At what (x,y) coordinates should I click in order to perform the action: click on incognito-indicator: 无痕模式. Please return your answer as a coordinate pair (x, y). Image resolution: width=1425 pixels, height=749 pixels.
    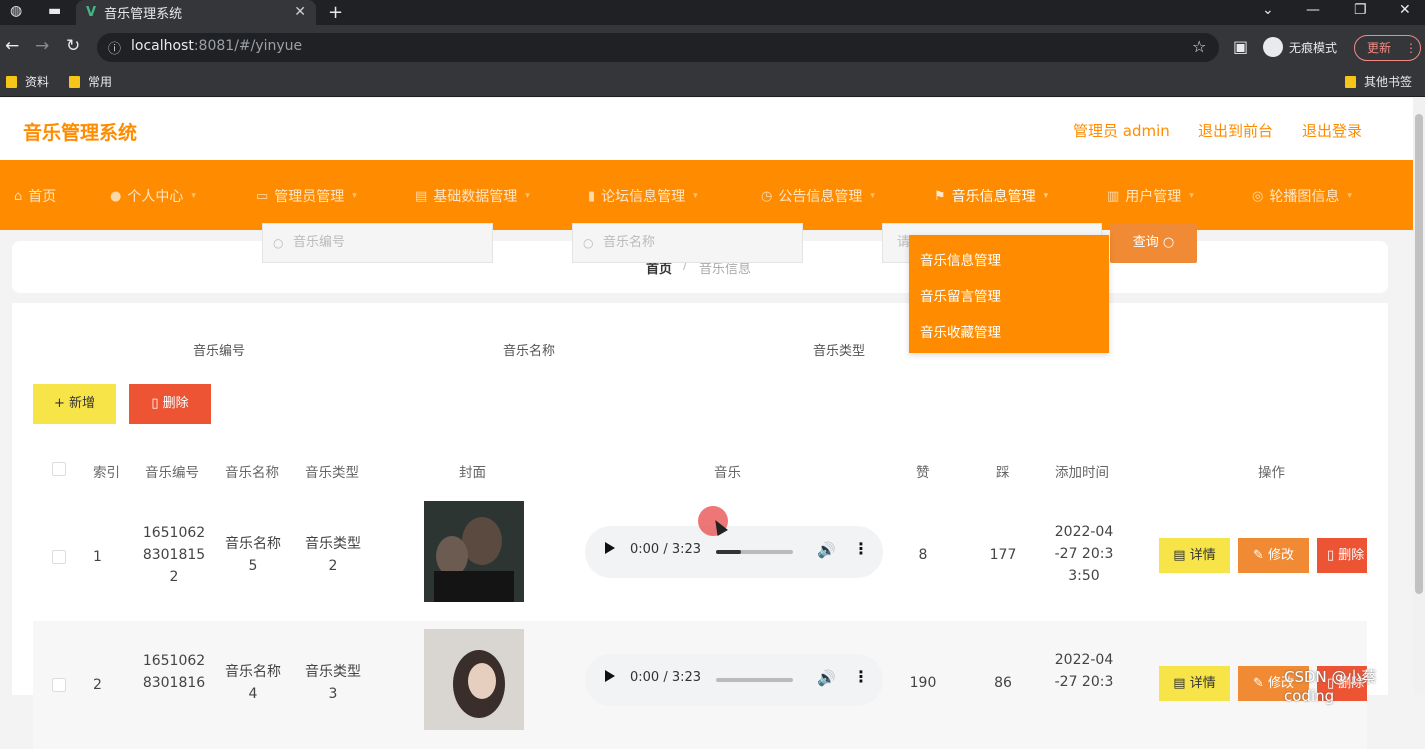
    Looking at the image, I should click on (1300, 47).